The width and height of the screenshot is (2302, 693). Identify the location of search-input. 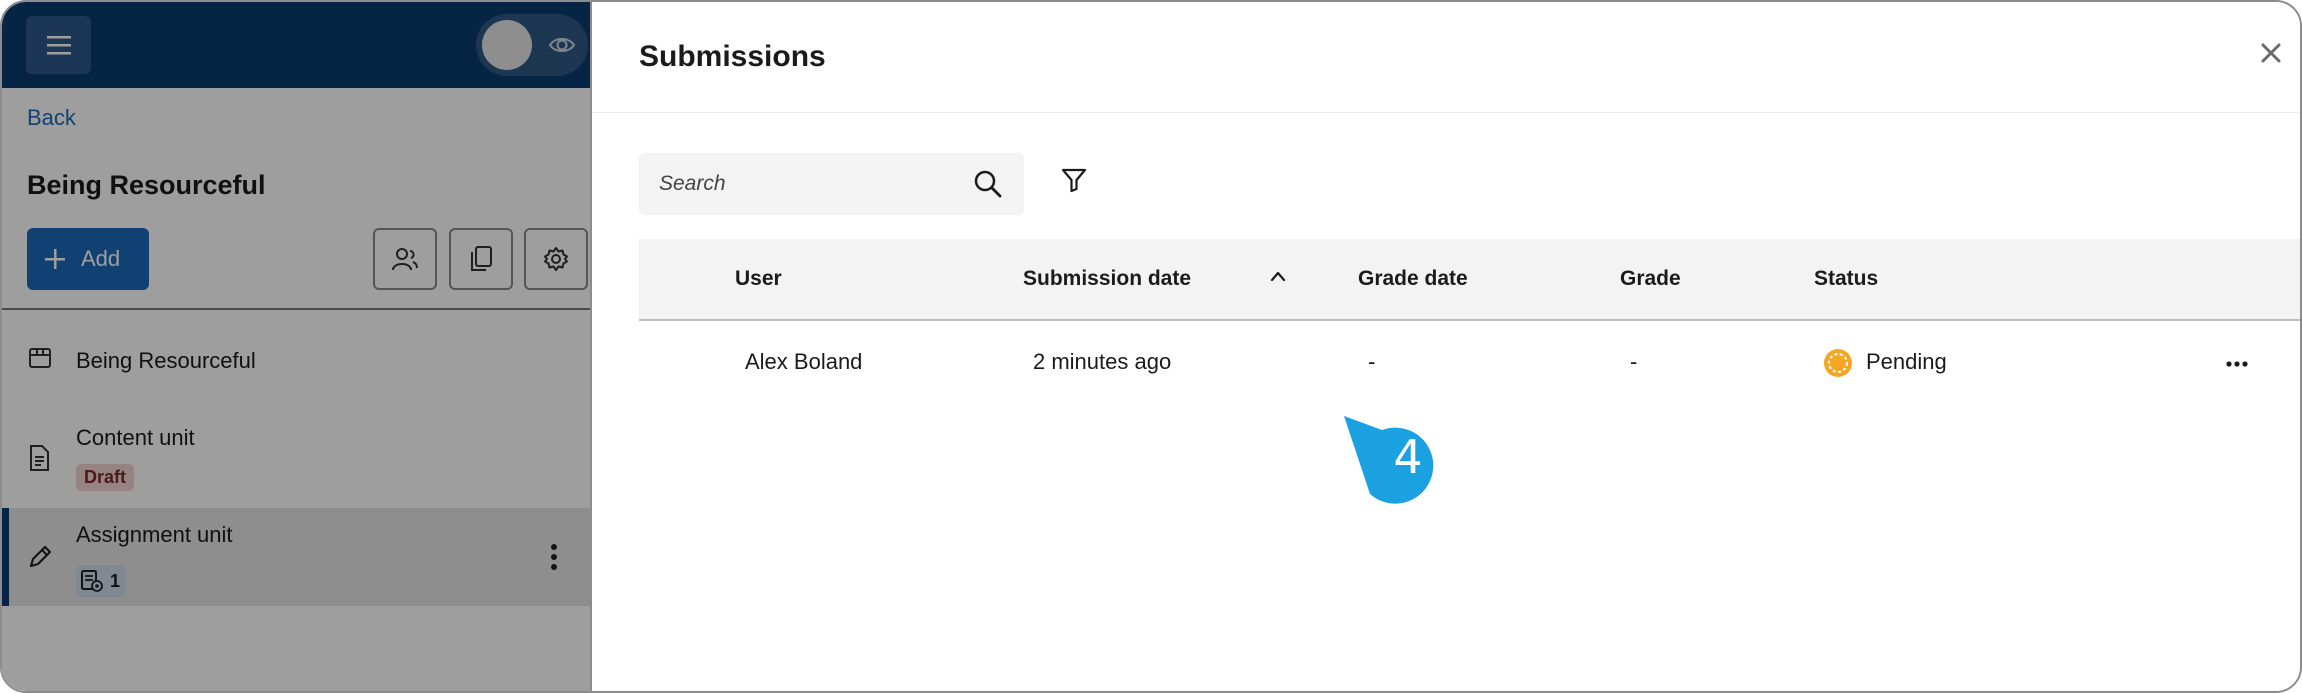
(804, 184).